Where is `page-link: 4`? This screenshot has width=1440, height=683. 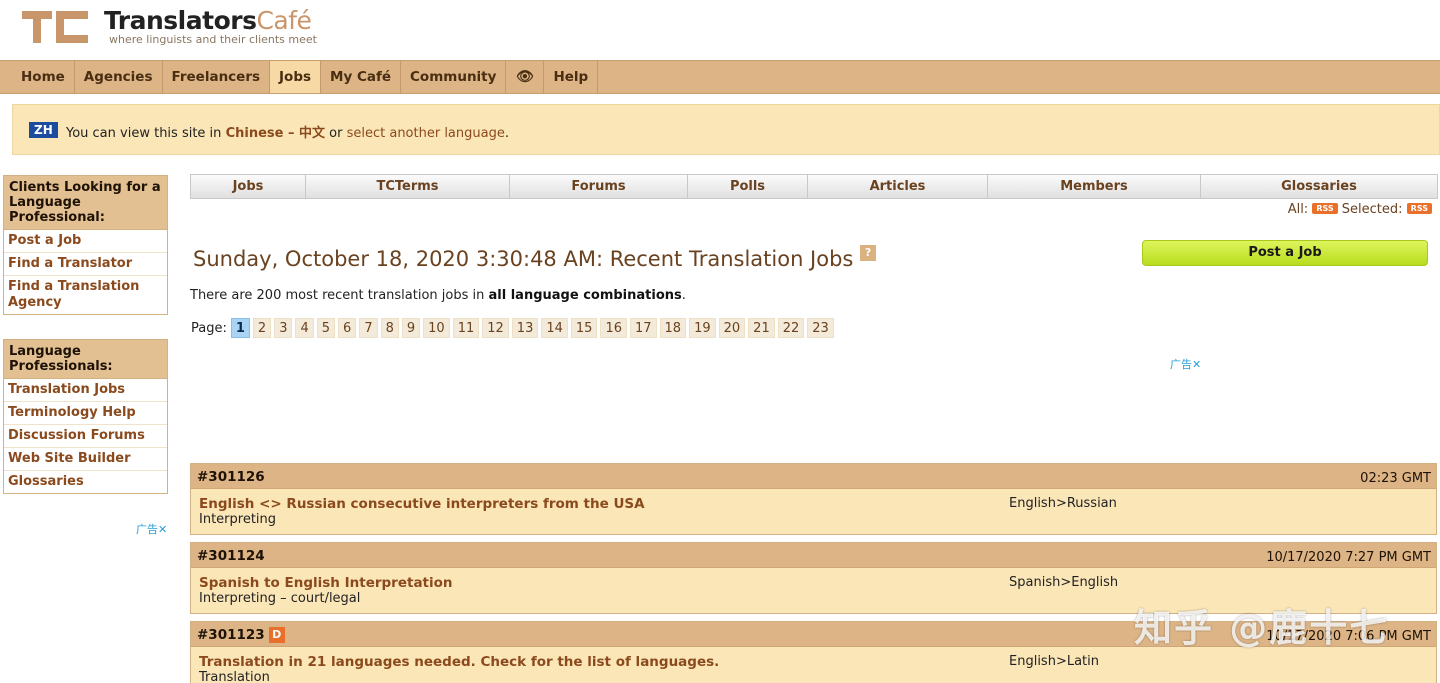 page-link: 4 is located at coordinates (304, 328).